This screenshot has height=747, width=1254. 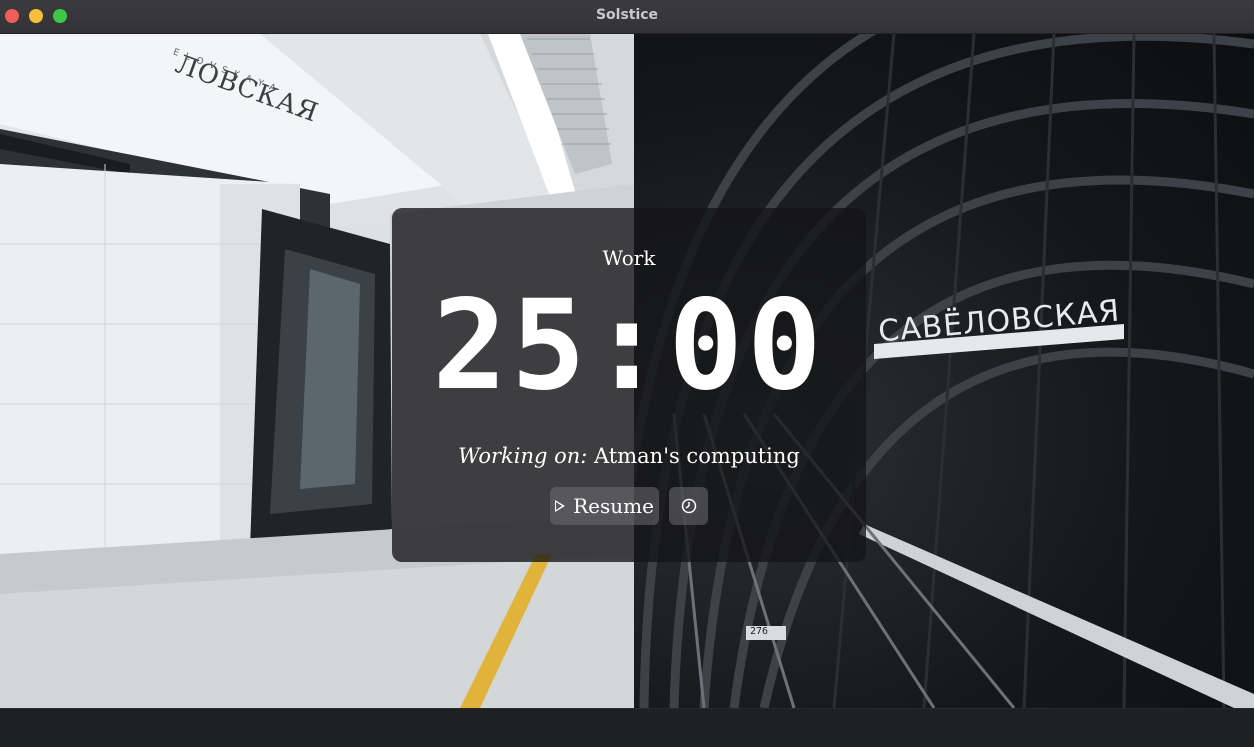 What do you see at coordinates (627, 727) in the screenshot?
I see `window-bottom-bar` at bounding box center [627, 727].